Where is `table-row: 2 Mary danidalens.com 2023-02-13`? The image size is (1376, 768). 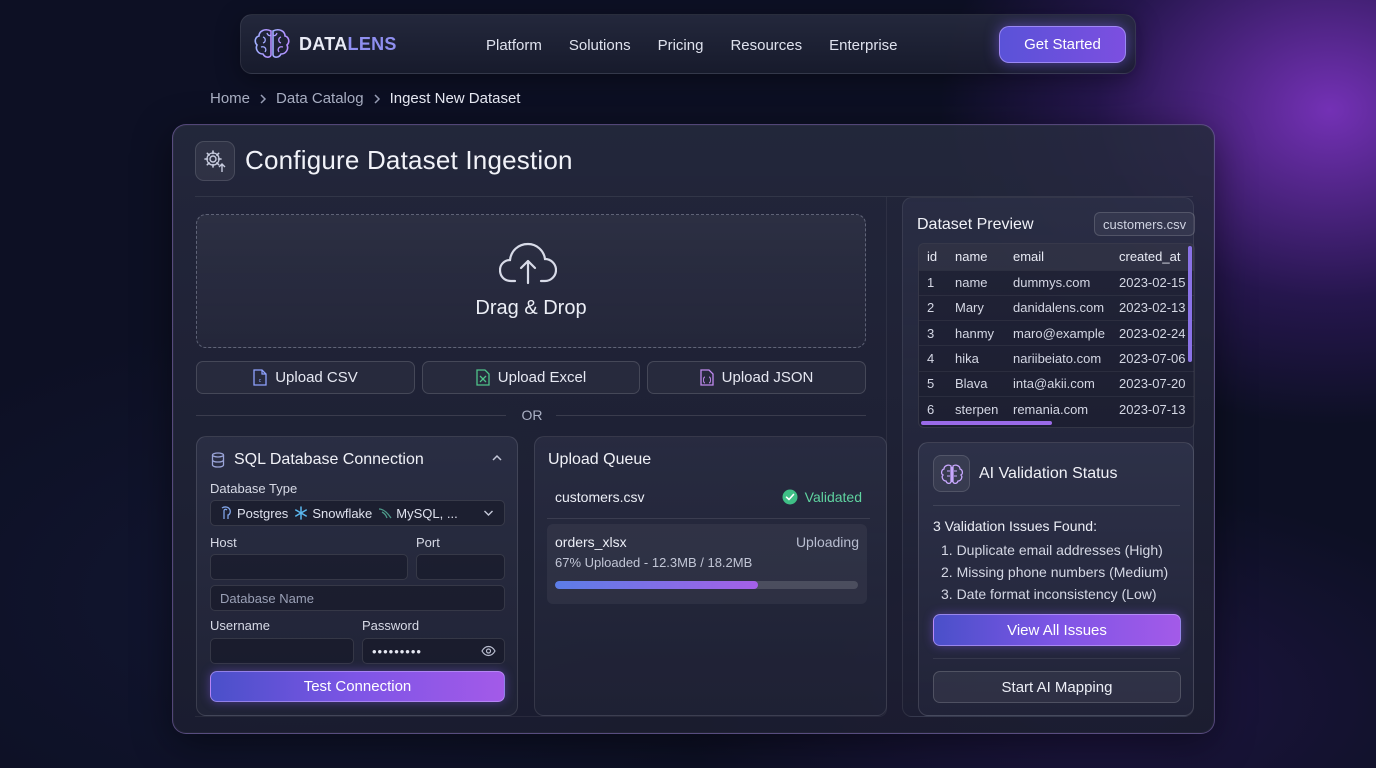
table-row: 2 Mary danidalens.com 2023-02-13 is located at coordinates (1056, 307).